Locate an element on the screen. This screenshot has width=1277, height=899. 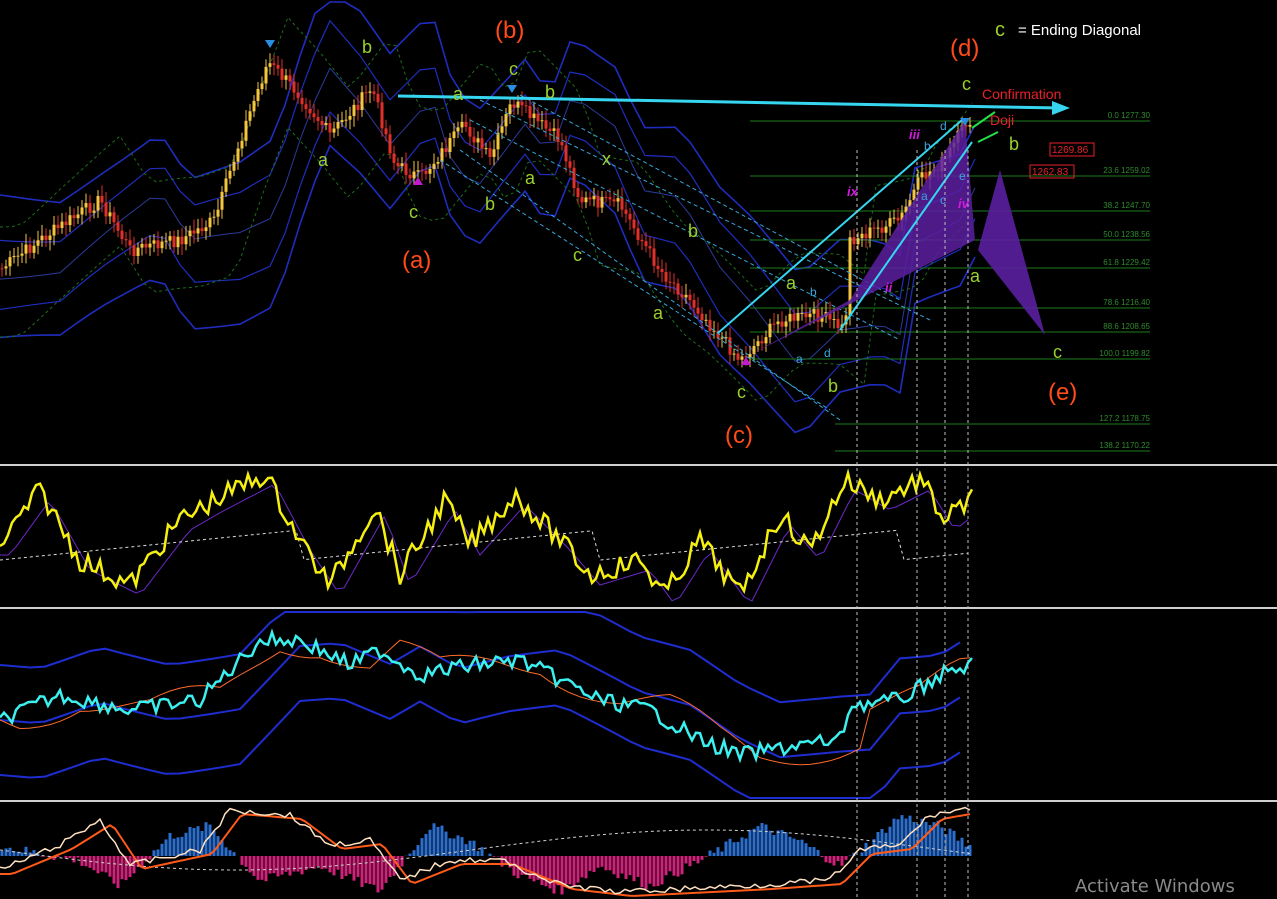
rsi-panel is located at coordinates (487, 535).